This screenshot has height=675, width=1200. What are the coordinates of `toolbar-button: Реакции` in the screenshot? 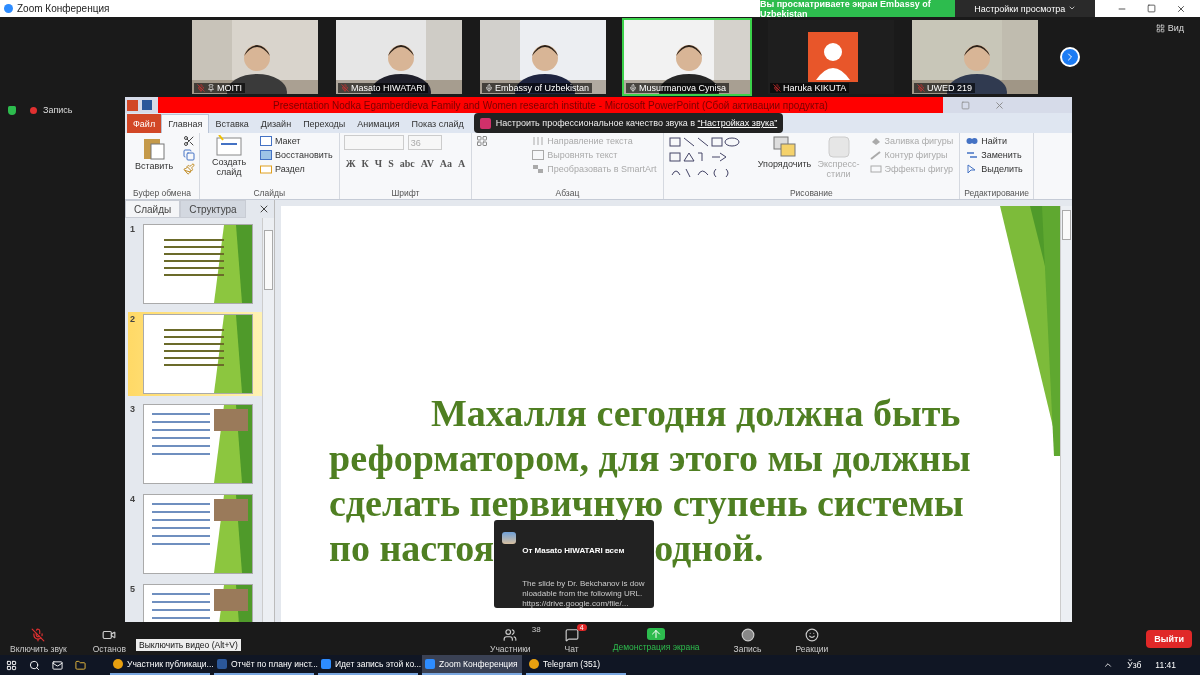 It's located at (812, 638).